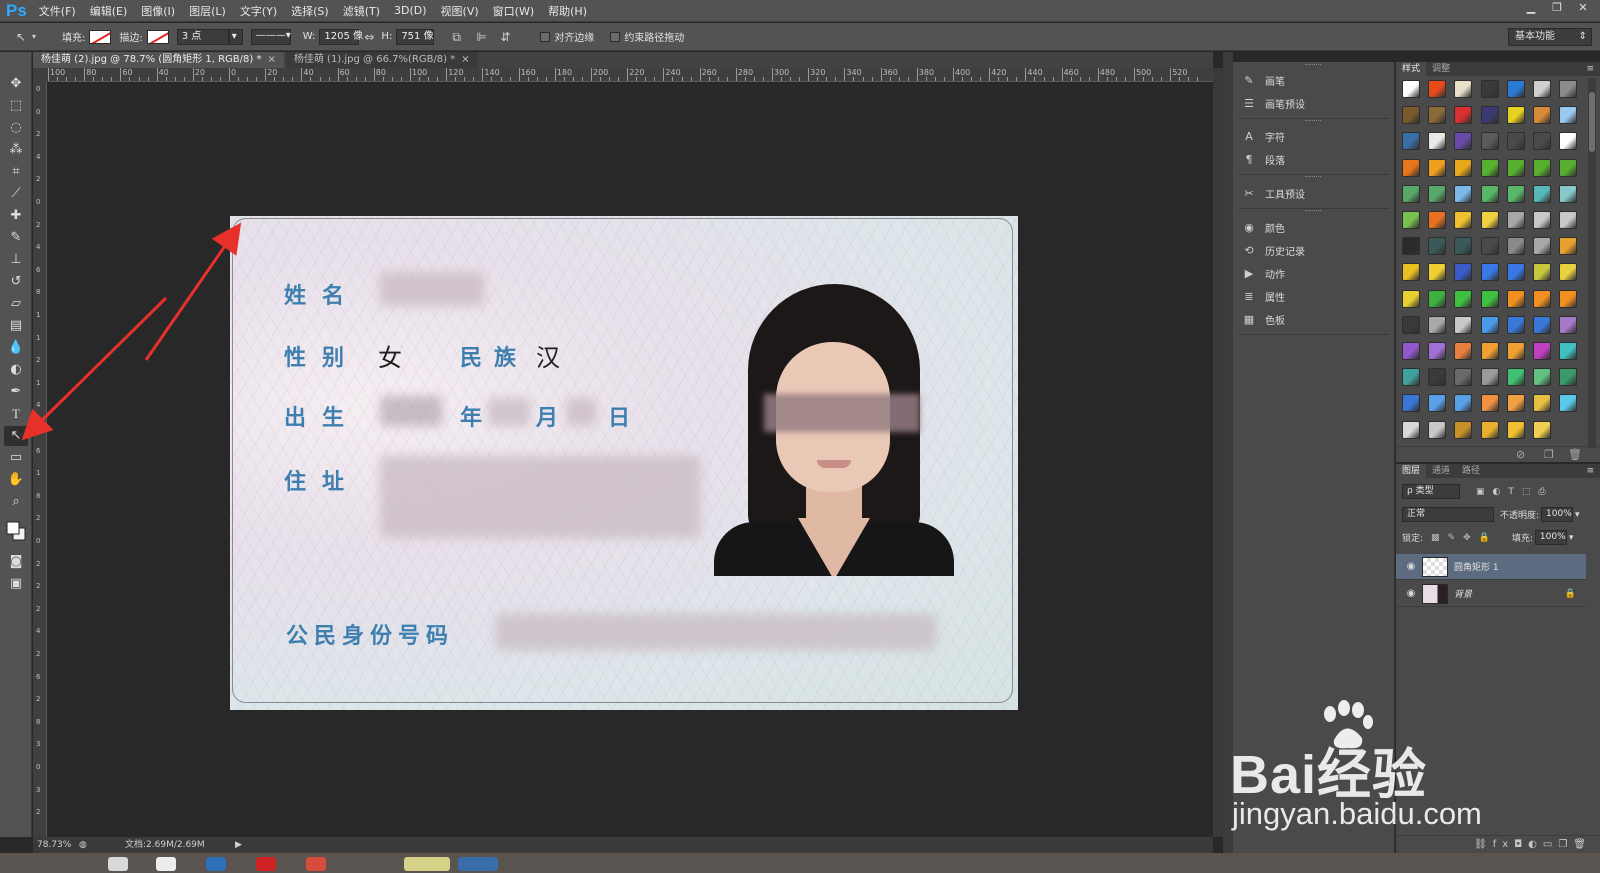  I want to click on lock-transparency-icon: ▩, so click(1435, 538).